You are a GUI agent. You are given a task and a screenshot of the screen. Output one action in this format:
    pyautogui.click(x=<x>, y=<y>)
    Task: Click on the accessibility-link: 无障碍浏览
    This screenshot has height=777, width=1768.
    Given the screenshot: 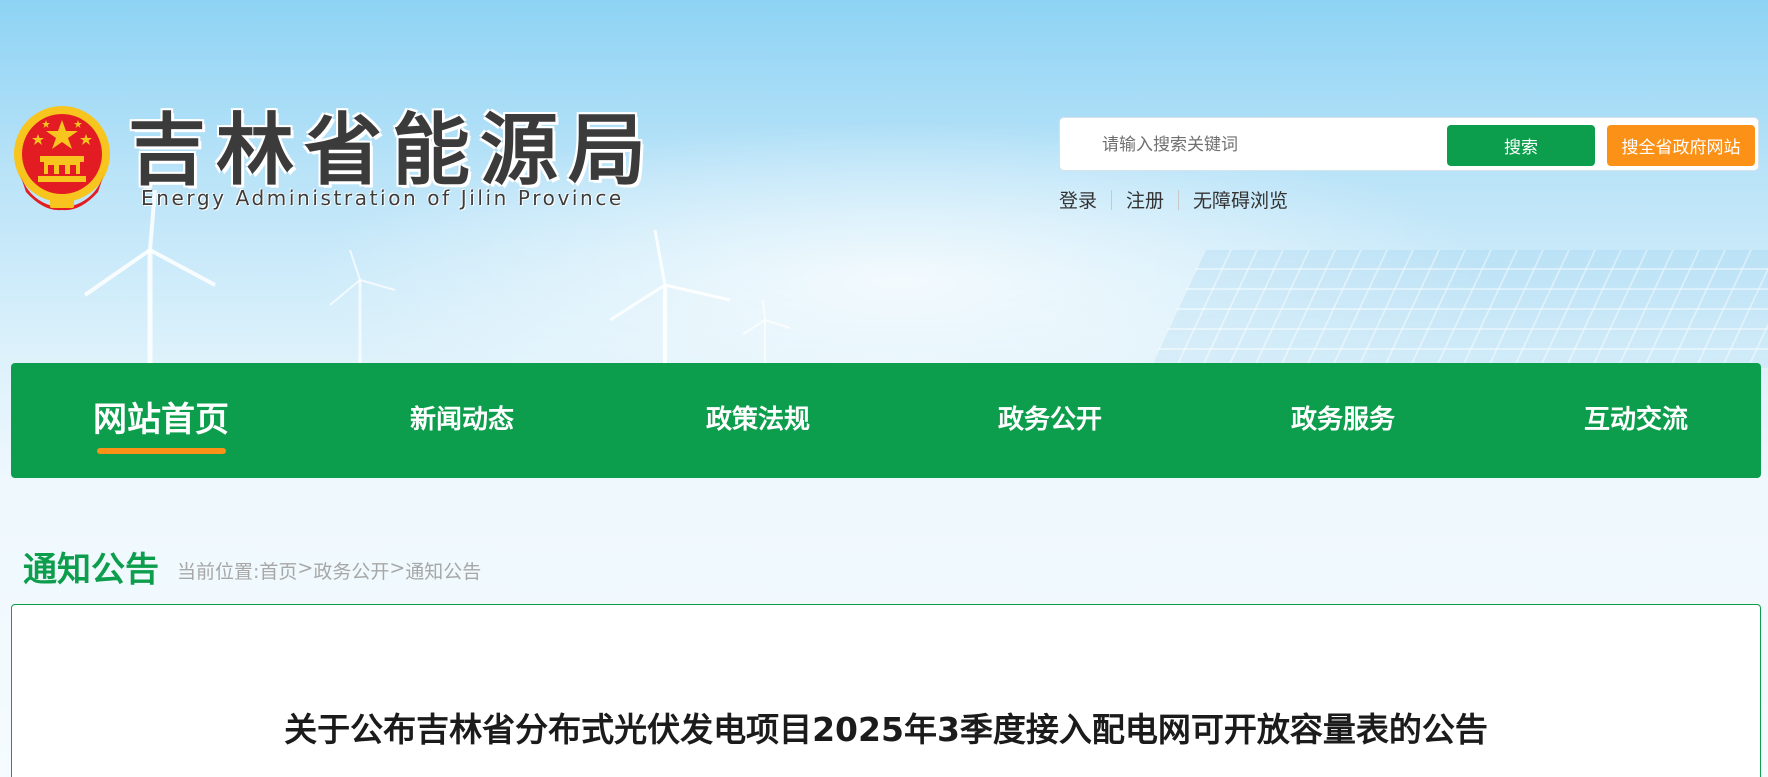 What is the action you would take?
    pyautogui.click(x=1240, y=199)
    